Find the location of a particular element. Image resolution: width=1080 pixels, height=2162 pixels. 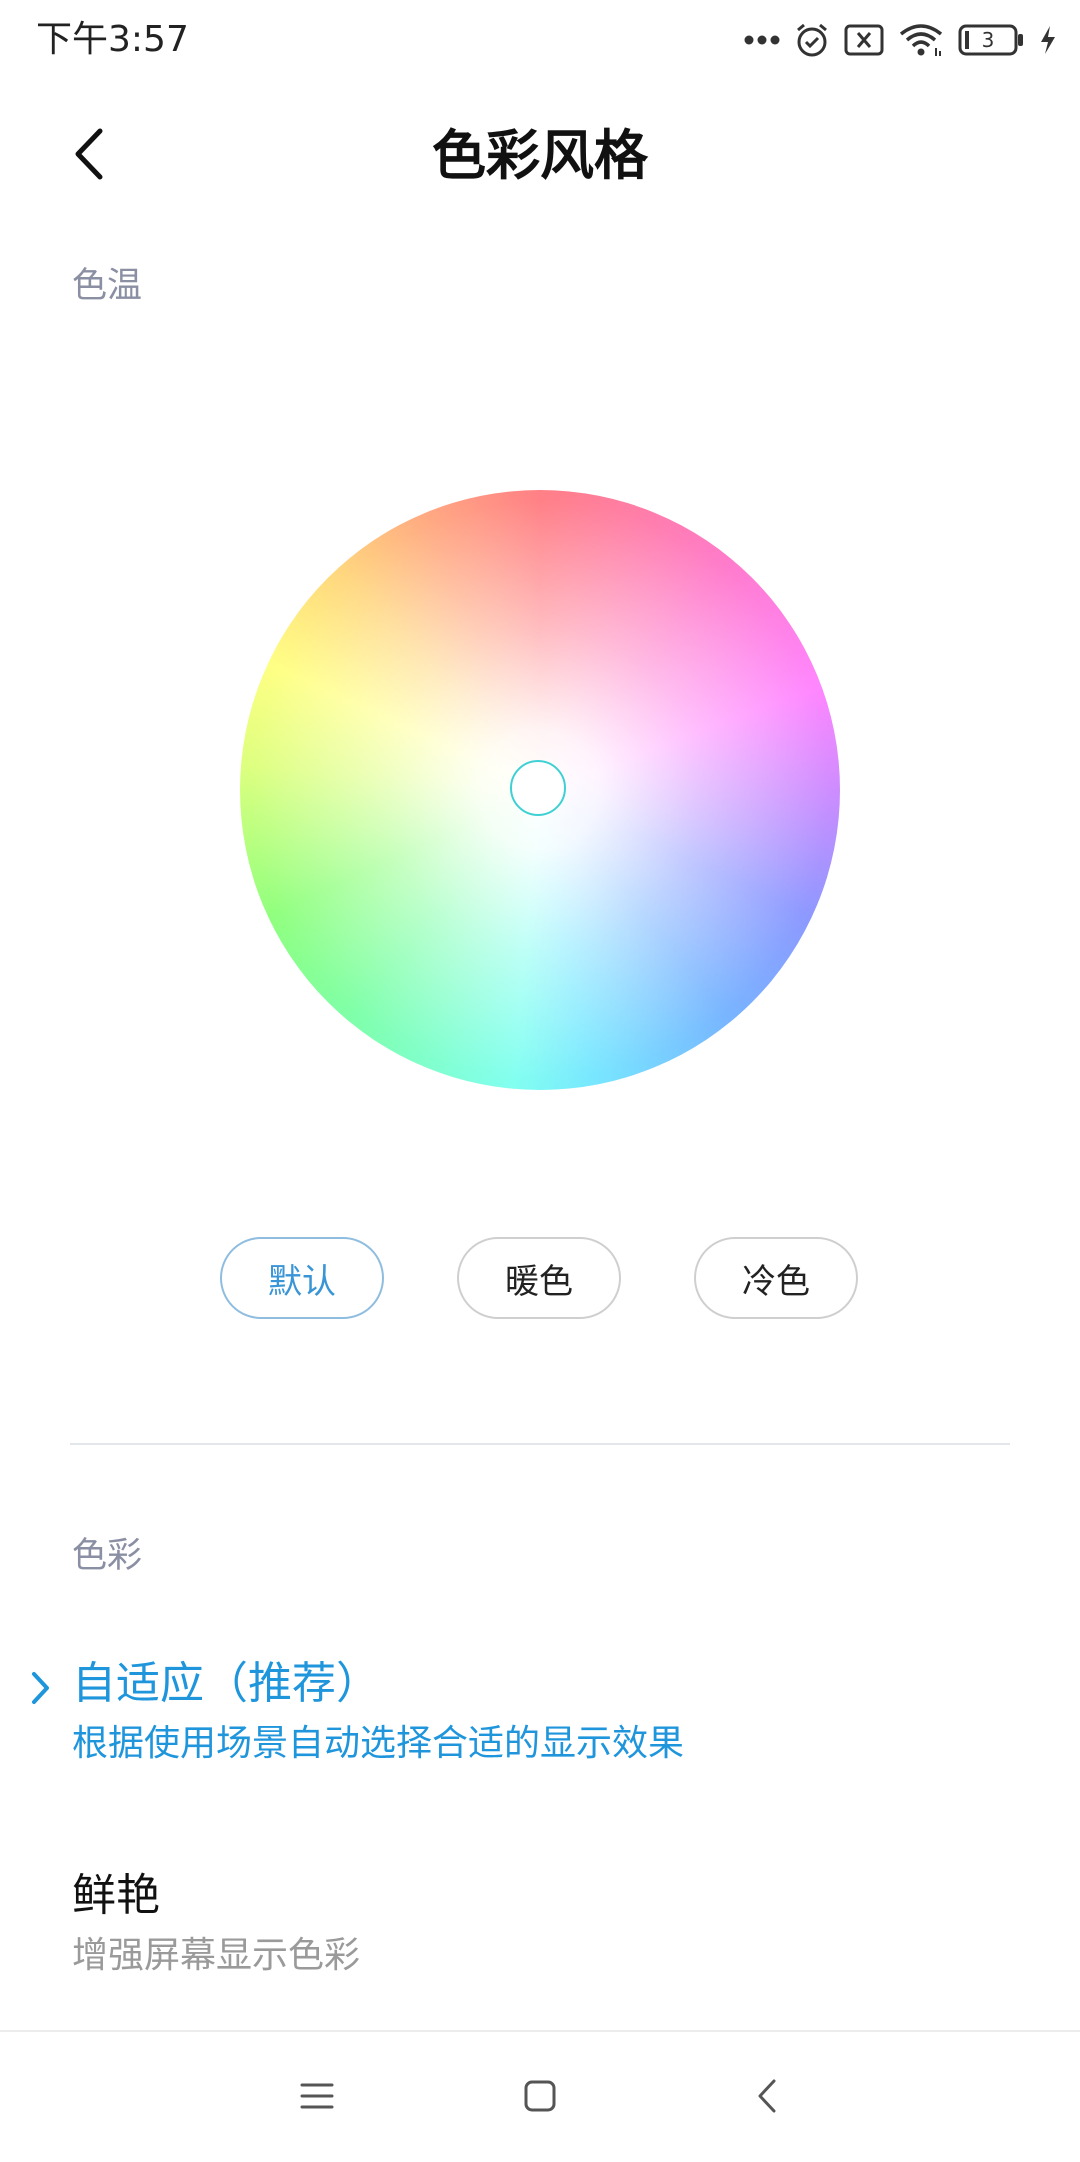

nav-back-button is located at coordinates (767, 2098).